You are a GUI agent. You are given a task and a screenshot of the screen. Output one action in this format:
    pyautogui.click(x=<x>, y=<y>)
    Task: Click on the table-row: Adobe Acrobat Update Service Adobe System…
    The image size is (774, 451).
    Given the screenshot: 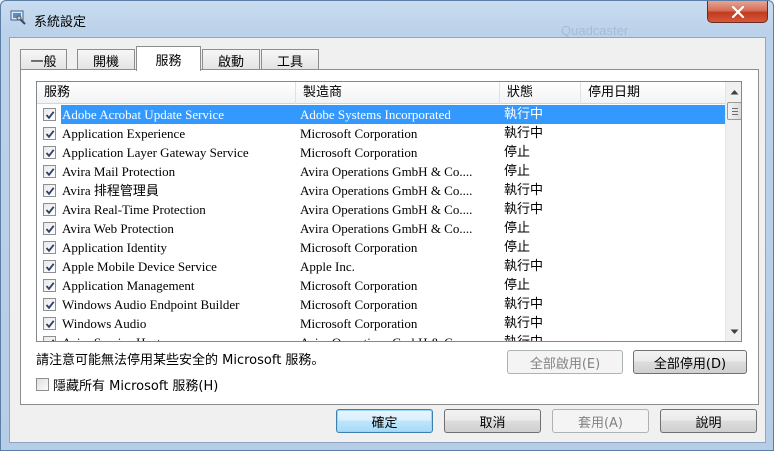 What is the action you would take?
    pyautogui.click(x=381, y=114)
    